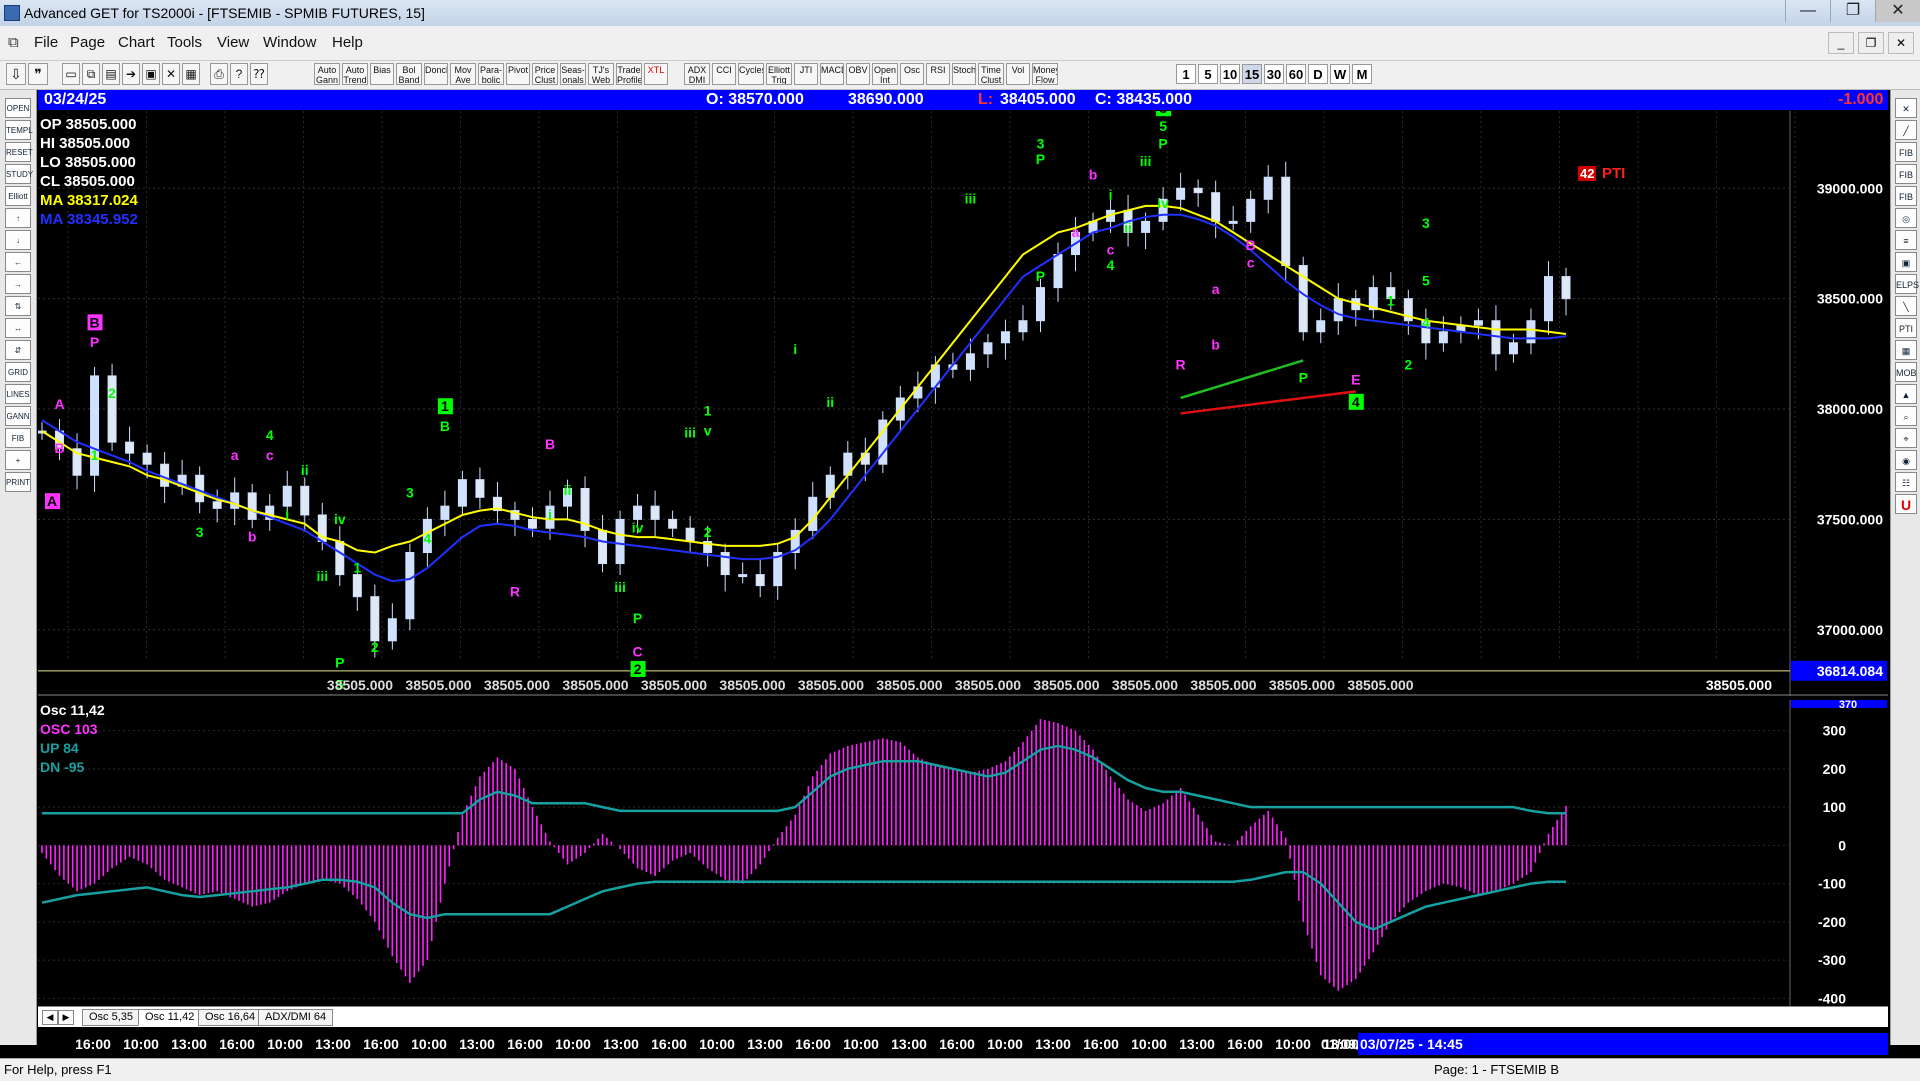 The width and height of the screenshot is (1920, 1081). What do you see at coordinates (38, 74) in the screenshot?
I see `quote-icon: ❞` at bounding box center [38, 74].